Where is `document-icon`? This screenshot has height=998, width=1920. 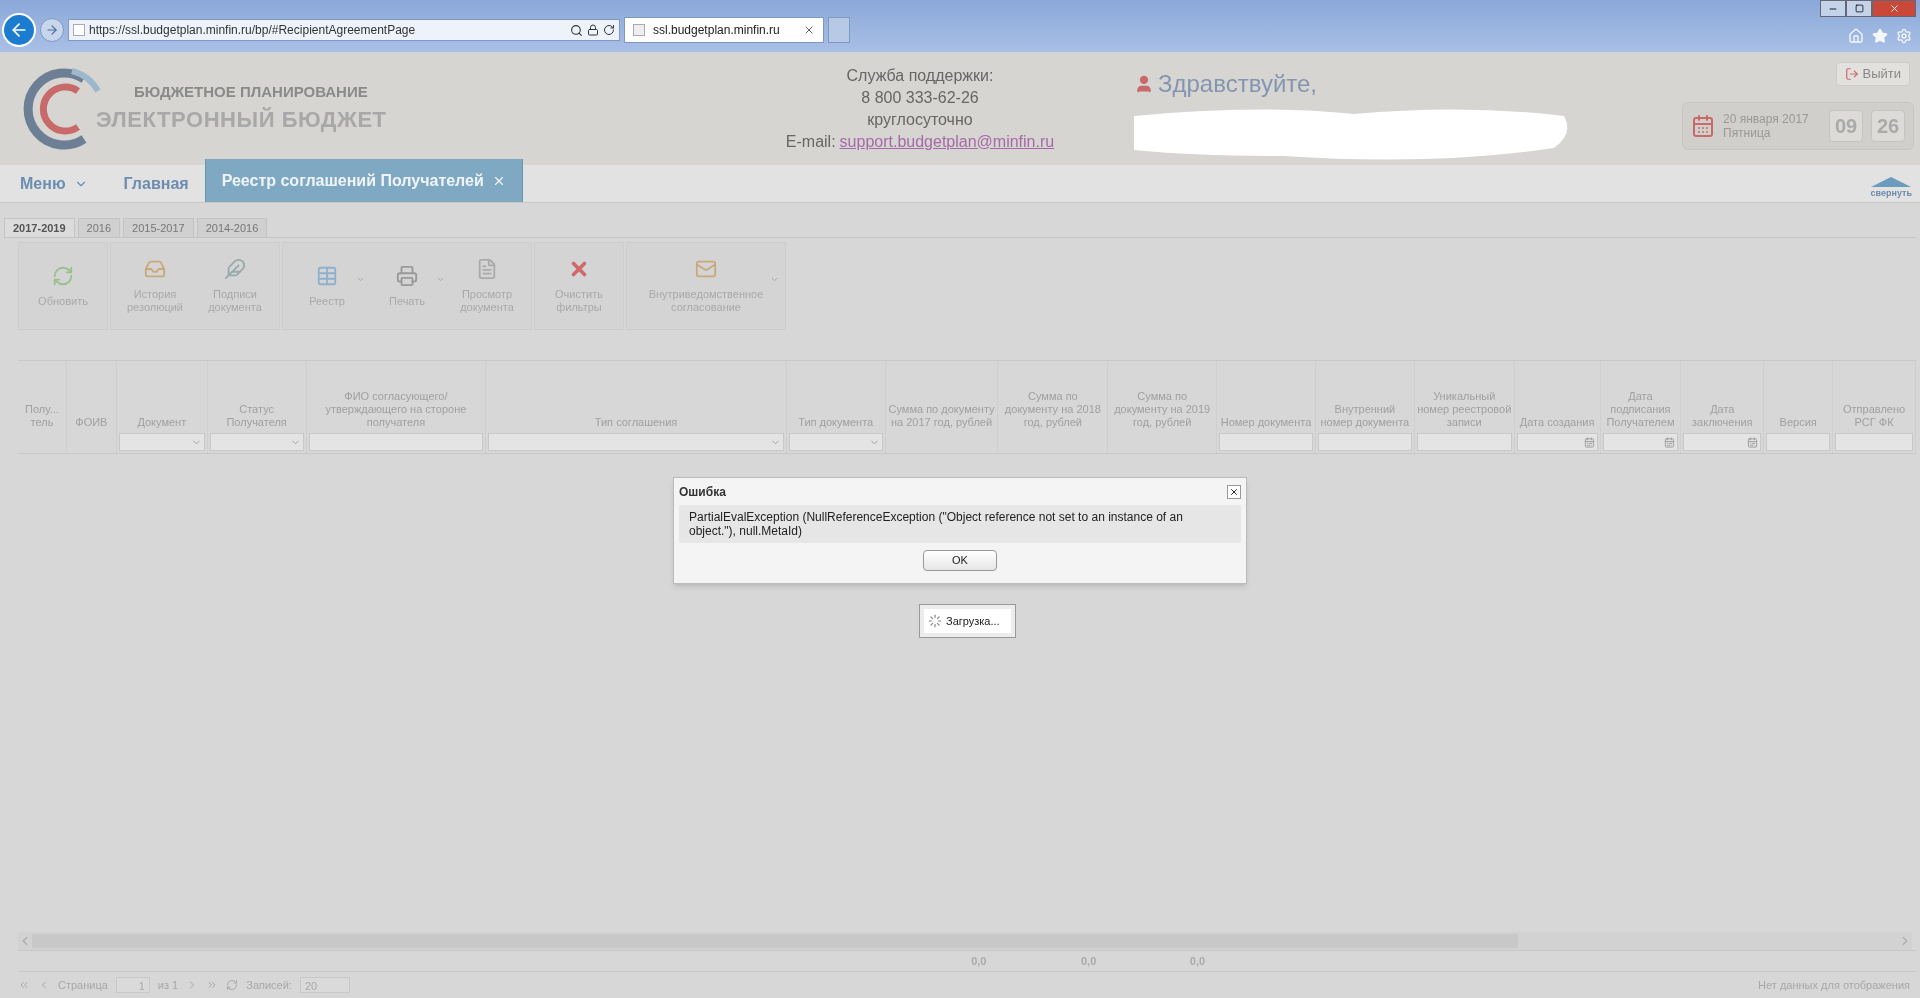 document-icon is located at coordinates (487, 269).